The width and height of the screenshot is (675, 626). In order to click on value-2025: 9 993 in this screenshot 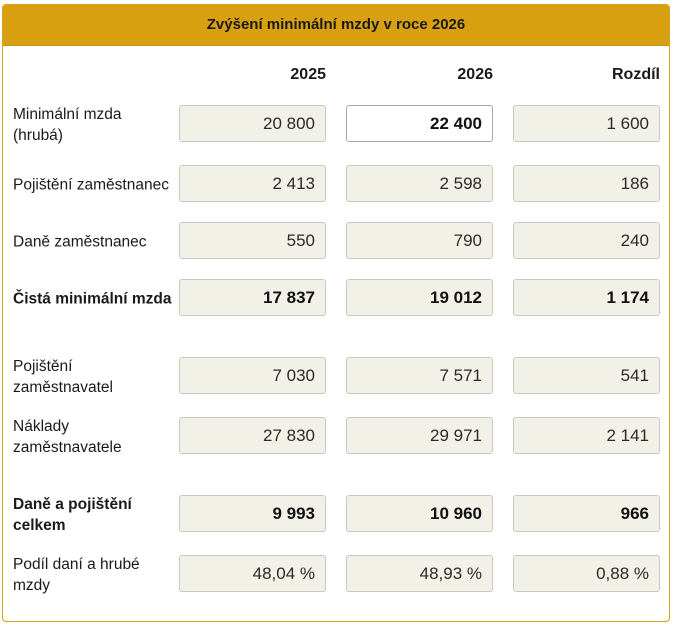, I will do `click(252, 513)`.